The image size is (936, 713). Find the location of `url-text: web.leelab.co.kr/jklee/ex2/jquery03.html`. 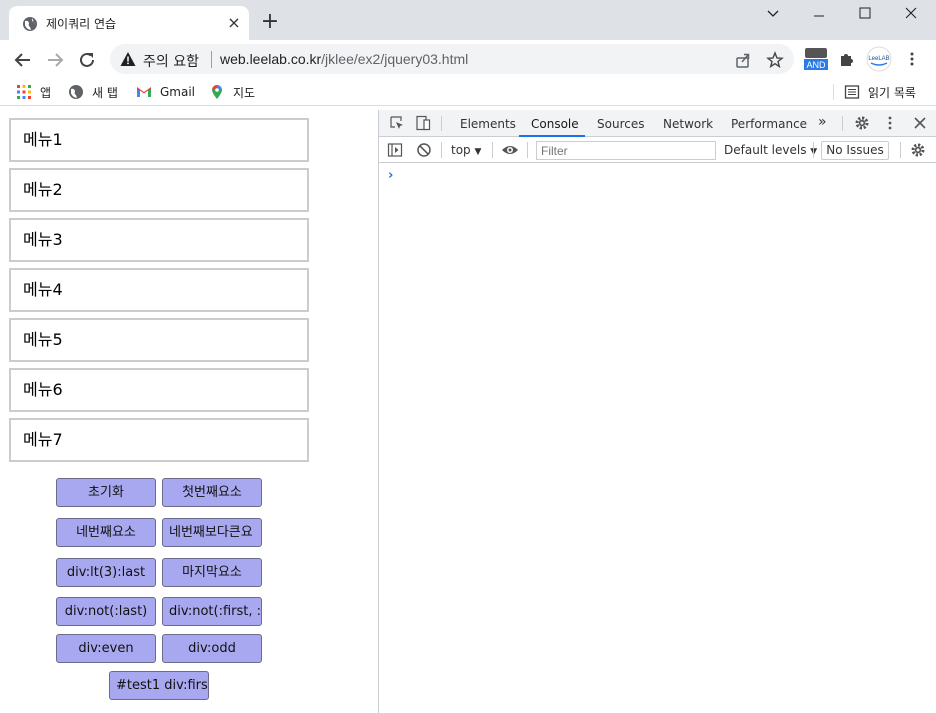

url-text: web.leelab.co.kr/jklee/ex2/jquery03.html is located at coordinates (344, 59).